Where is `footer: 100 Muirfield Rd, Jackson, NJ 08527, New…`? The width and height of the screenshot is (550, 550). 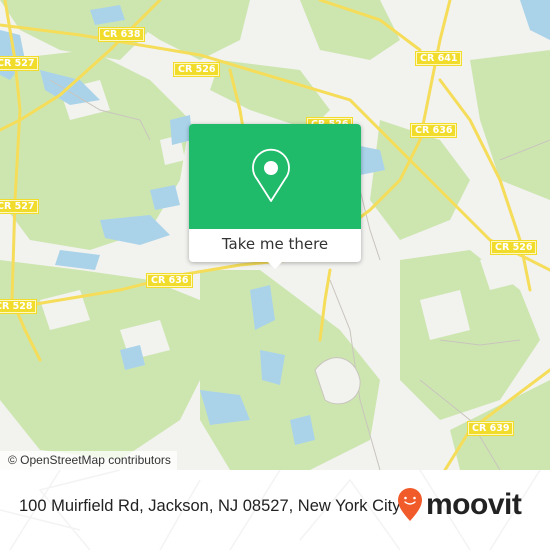
footer: 100 Muirfield Rd, Jackson, NJ 08527, New… is located at coordinates (275, 510).